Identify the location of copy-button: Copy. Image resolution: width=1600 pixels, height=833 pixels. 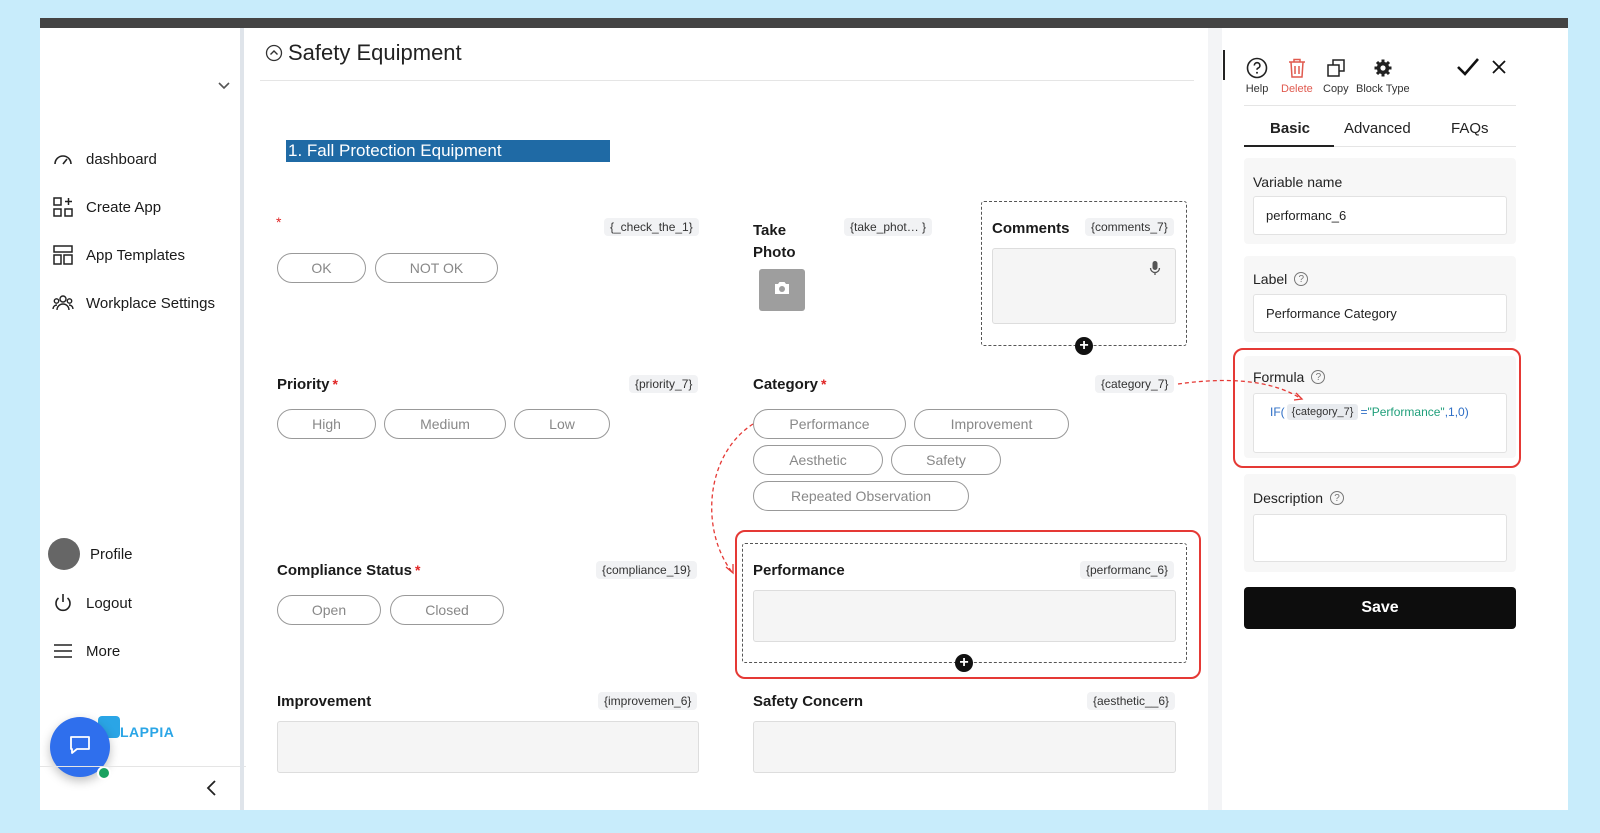
(1336, 75).